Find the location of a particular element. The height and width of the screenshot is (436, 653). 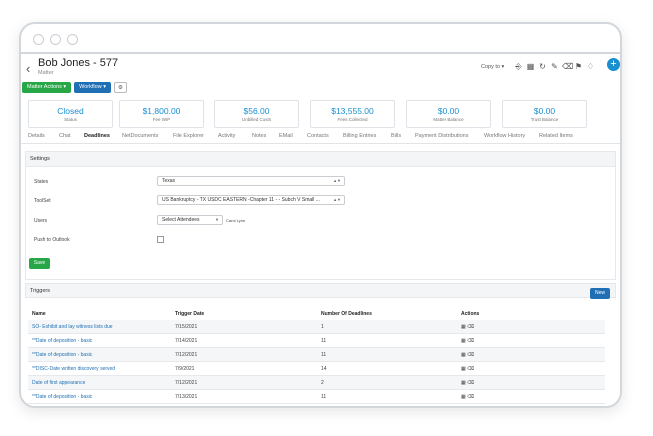

trigger-date: 7/15/2021 is located at coordinates (186, 327).